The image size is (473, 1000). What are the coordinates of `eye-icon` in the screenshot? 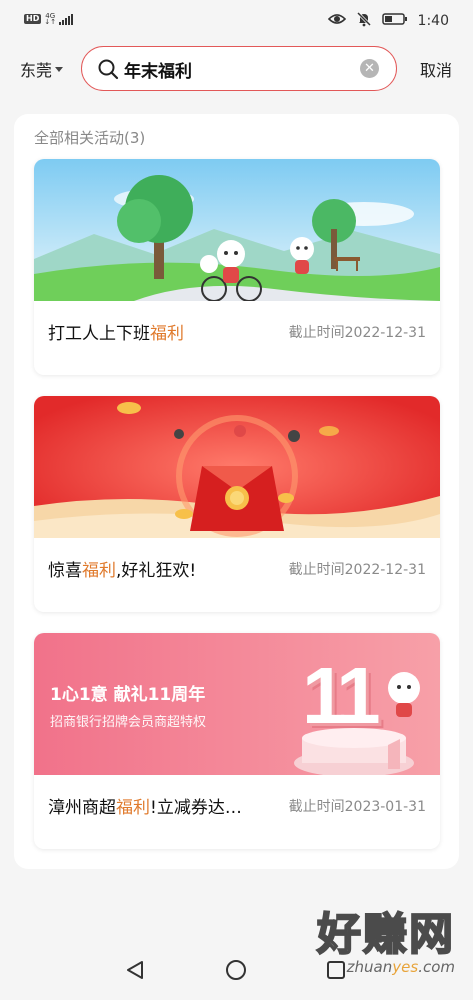 It's located at (336, 21).